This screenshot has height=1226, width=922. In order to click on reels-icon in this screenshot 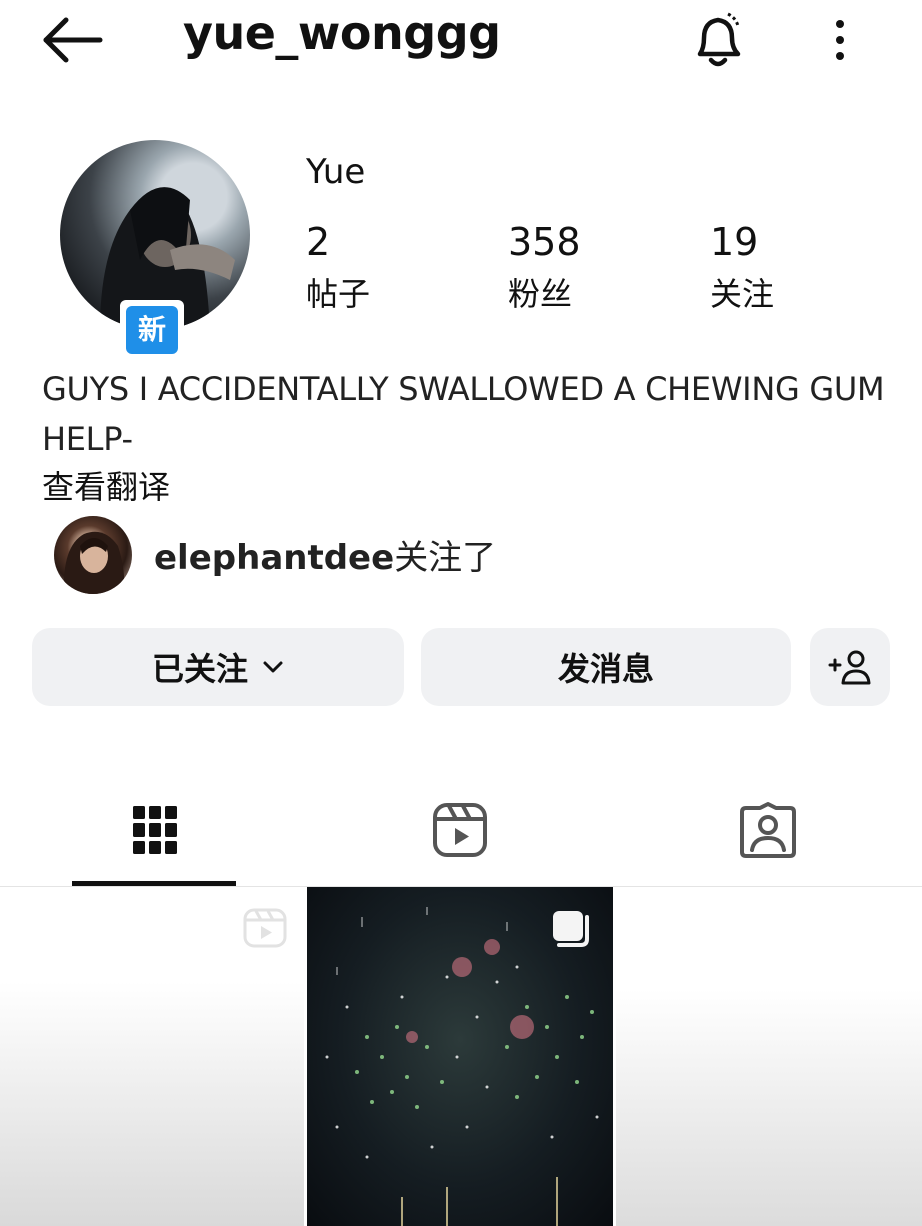, I will do `click(460, 830)`.